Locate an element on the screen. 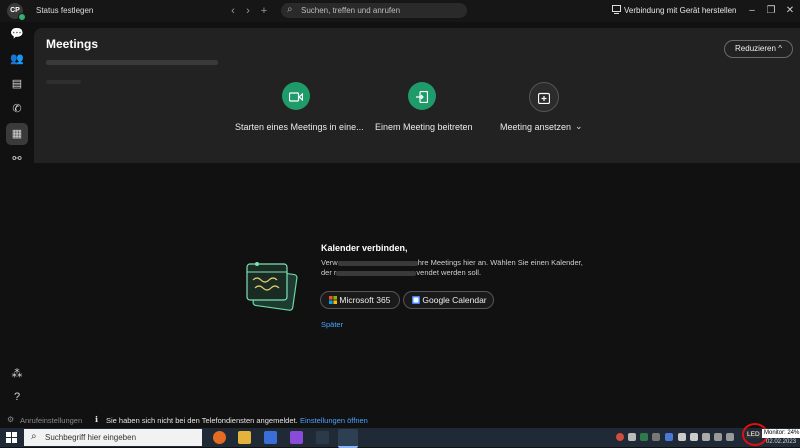 The image size is (800, 448). schedule-meeting-label: Meeting ansetzen is located at coordinates (535, 127).